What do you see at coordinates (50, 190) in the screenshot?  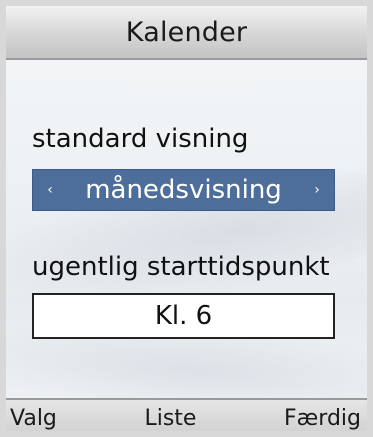 I see `left-arrow-icon: ‹` at bounding box center [50, 190].